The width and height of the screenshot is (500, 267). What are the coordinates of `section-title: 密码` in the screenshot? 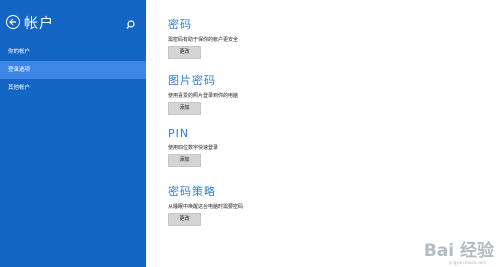 It's located at (180, 24).